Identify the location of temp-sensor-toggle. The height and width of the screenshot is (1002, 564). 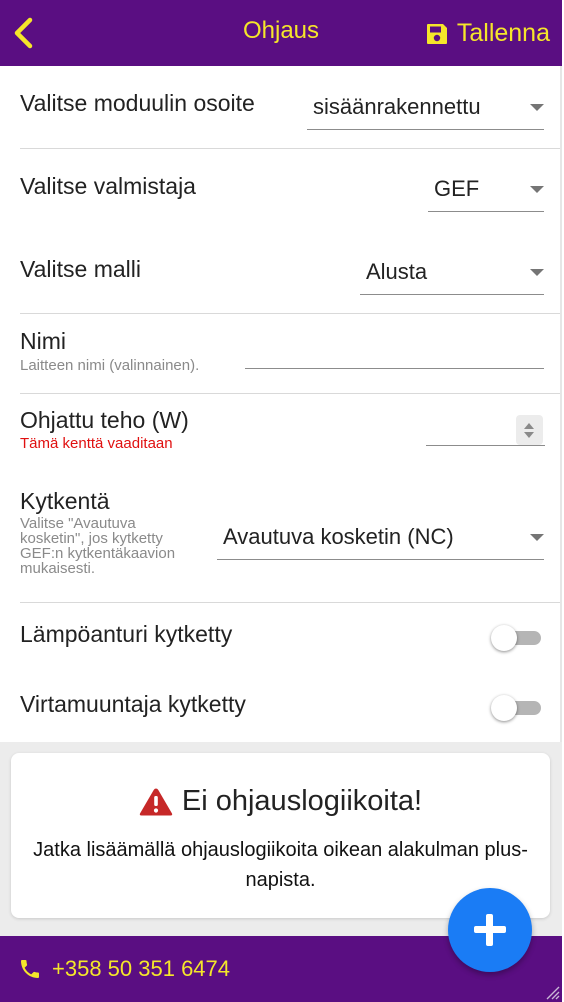
(516, 638).